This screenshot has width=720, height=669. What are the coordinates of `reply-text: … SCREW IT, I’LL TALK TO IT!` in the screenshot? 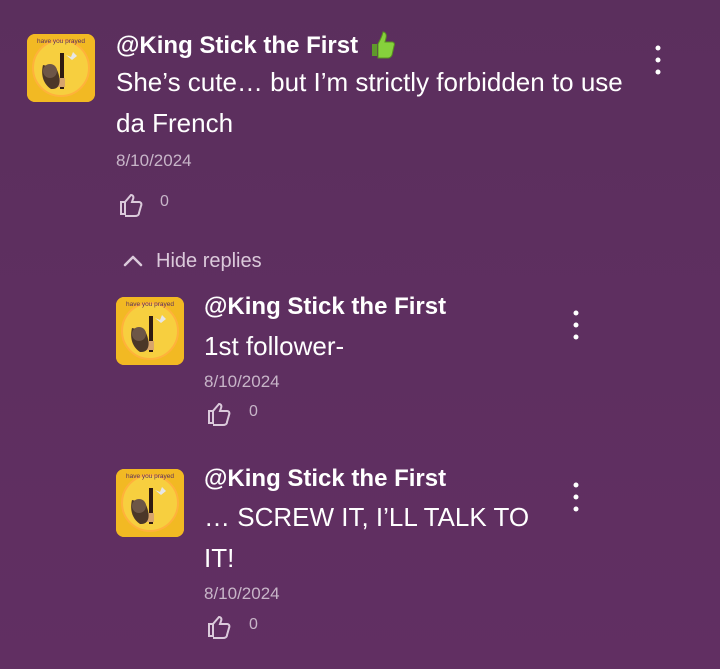 It's located at (370, 537).